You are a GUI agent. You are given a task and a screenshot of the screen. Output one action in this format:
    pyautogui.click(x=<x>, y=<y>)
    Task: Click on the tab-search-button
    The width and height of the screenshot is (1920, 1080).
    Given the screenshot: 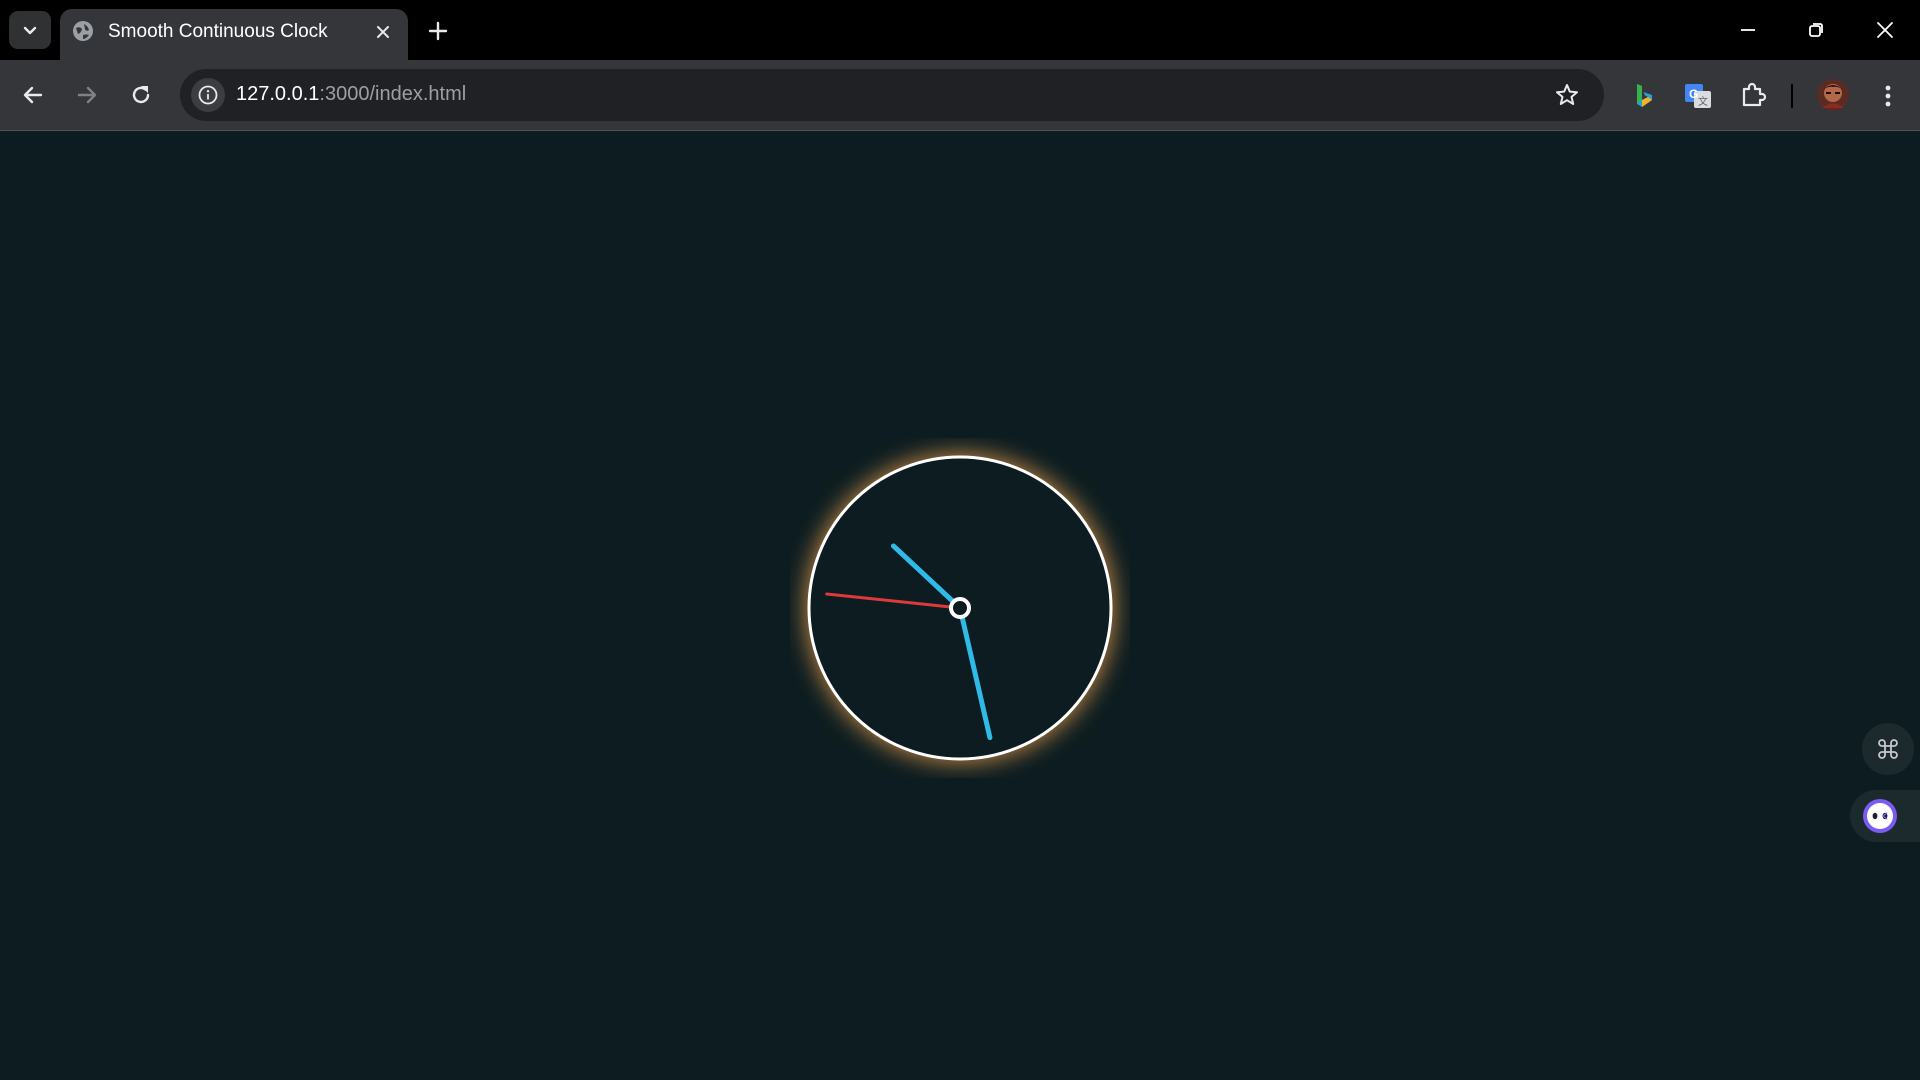 What is the action you would take?
    pyautogui.click(x=30, y=30)
    